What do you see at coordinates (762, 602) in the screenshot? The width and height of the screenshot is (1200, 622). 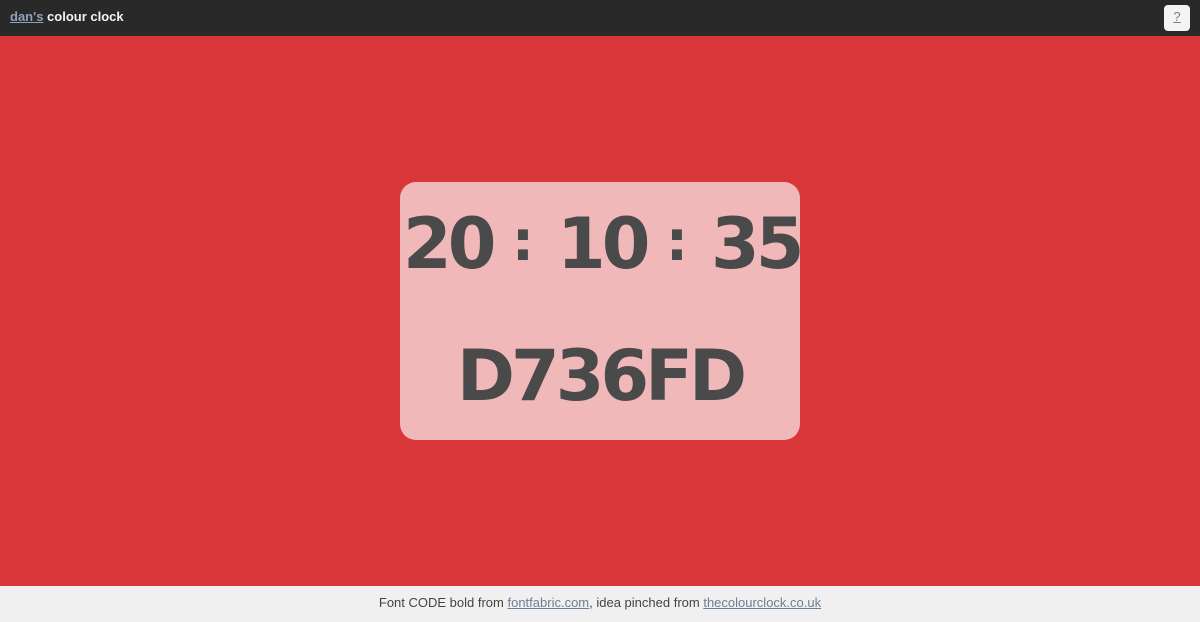 I see `thecolourclock-link: thecolourclock.co.uk` at bounding box center [762, 602].